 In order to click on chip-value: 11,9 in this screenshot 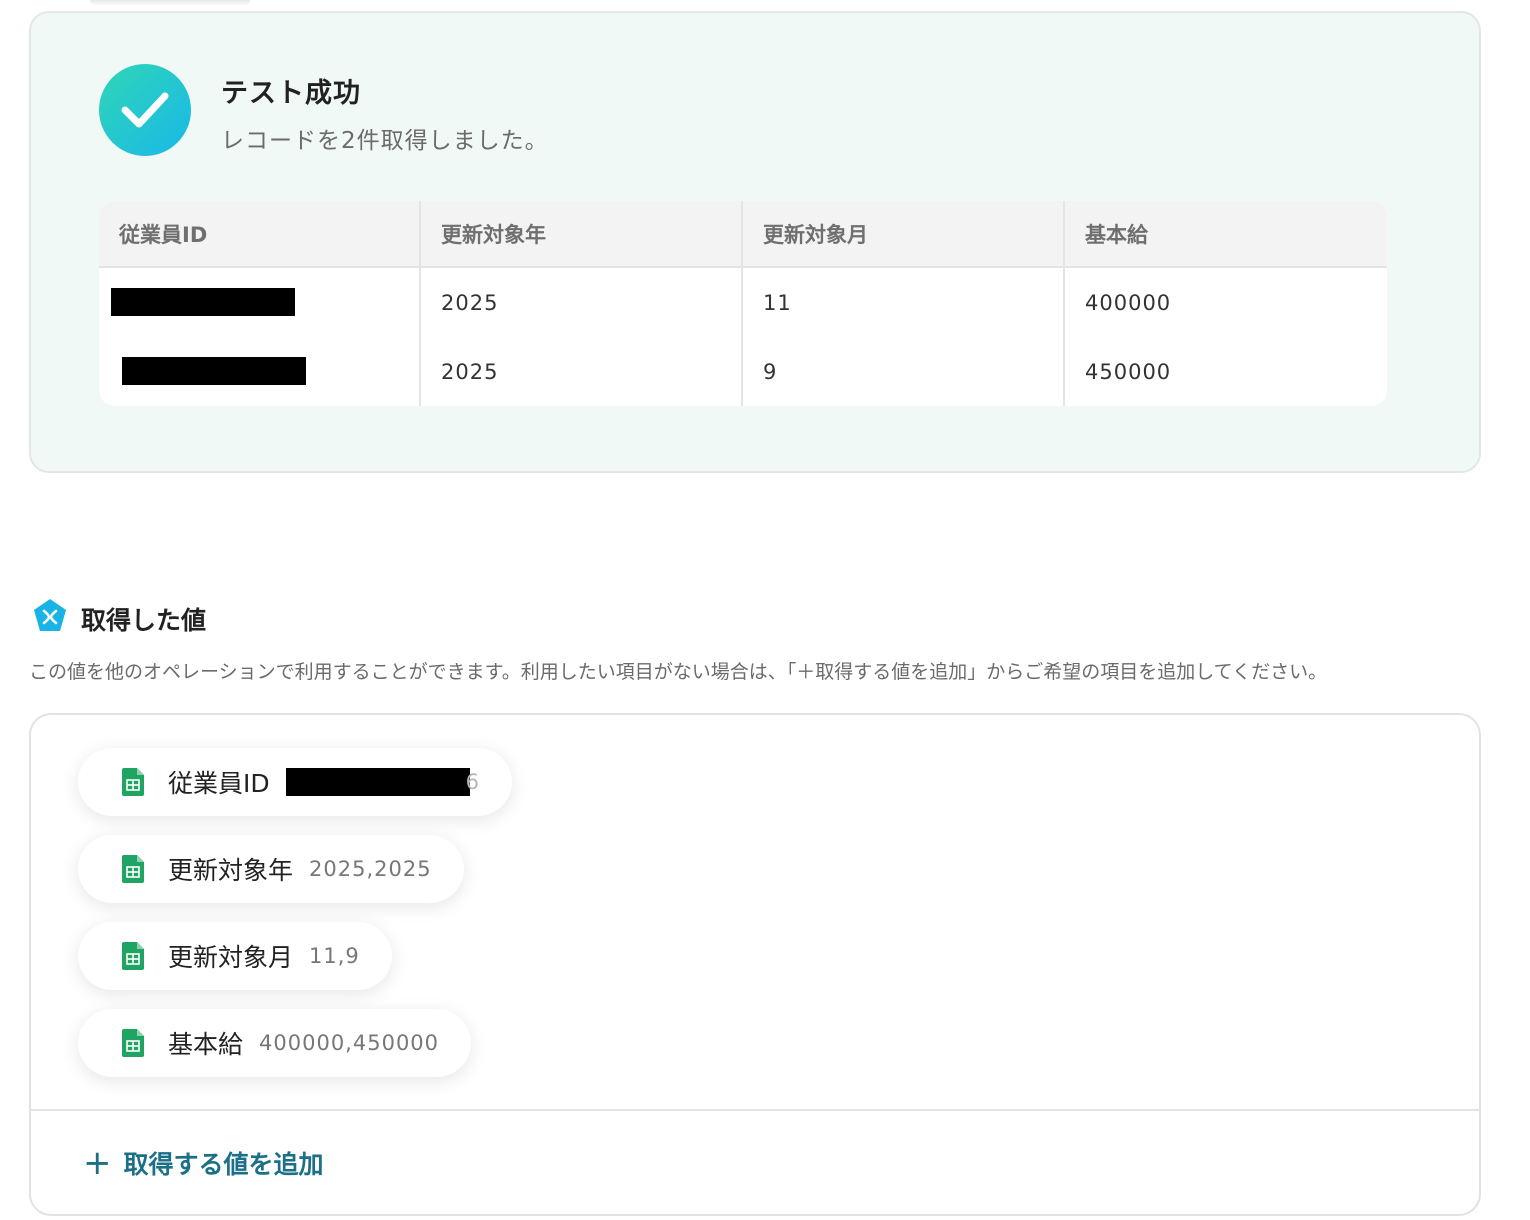, I will do `click(334, 956)`.